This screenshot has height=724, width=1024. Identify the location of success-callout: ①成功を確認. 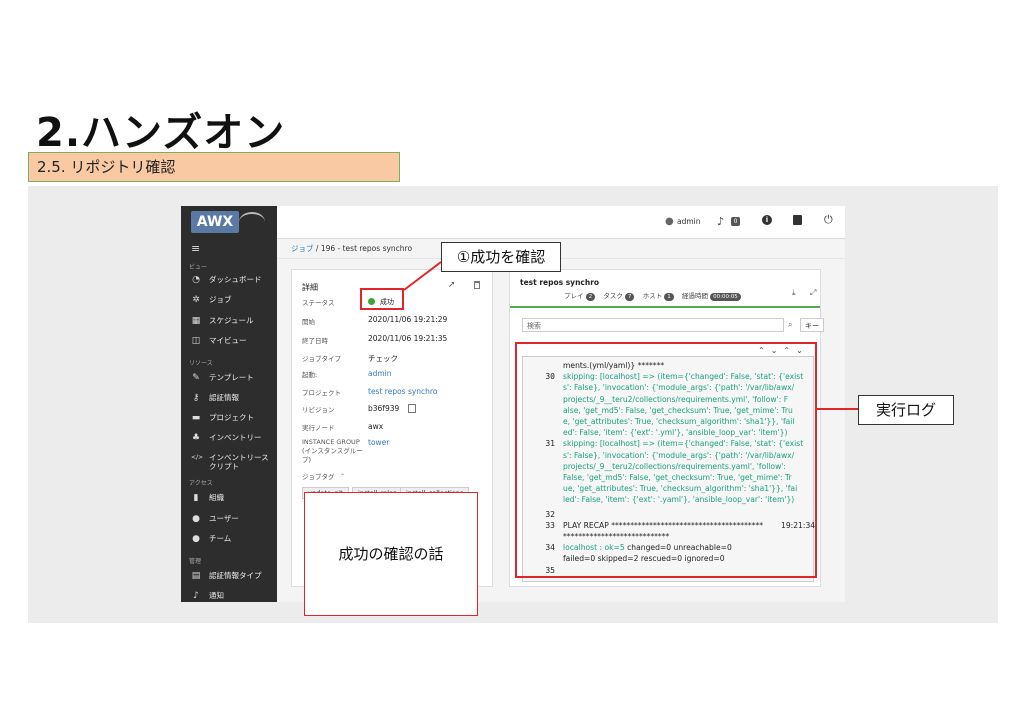
(501, 257).